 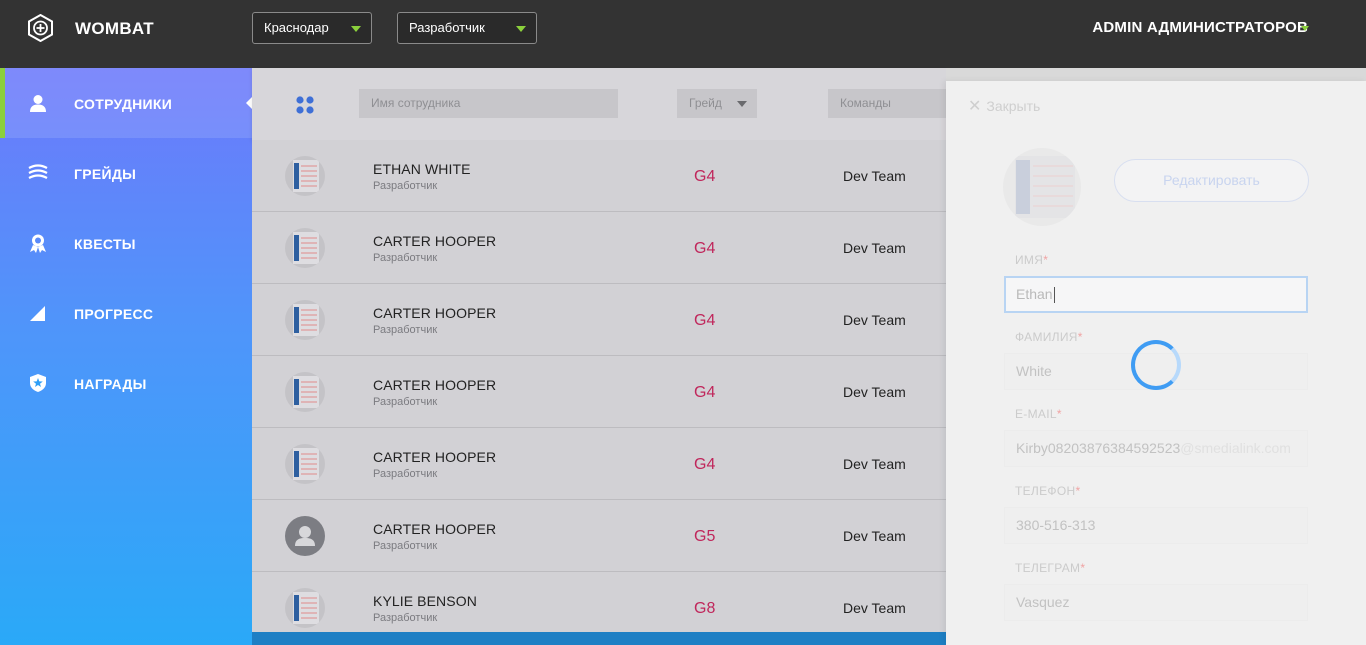 What do you see at coordinates (1056, 525) in the screenshot?
I see `phone-value: 380-516-313` at bounding box center [1056, 525].